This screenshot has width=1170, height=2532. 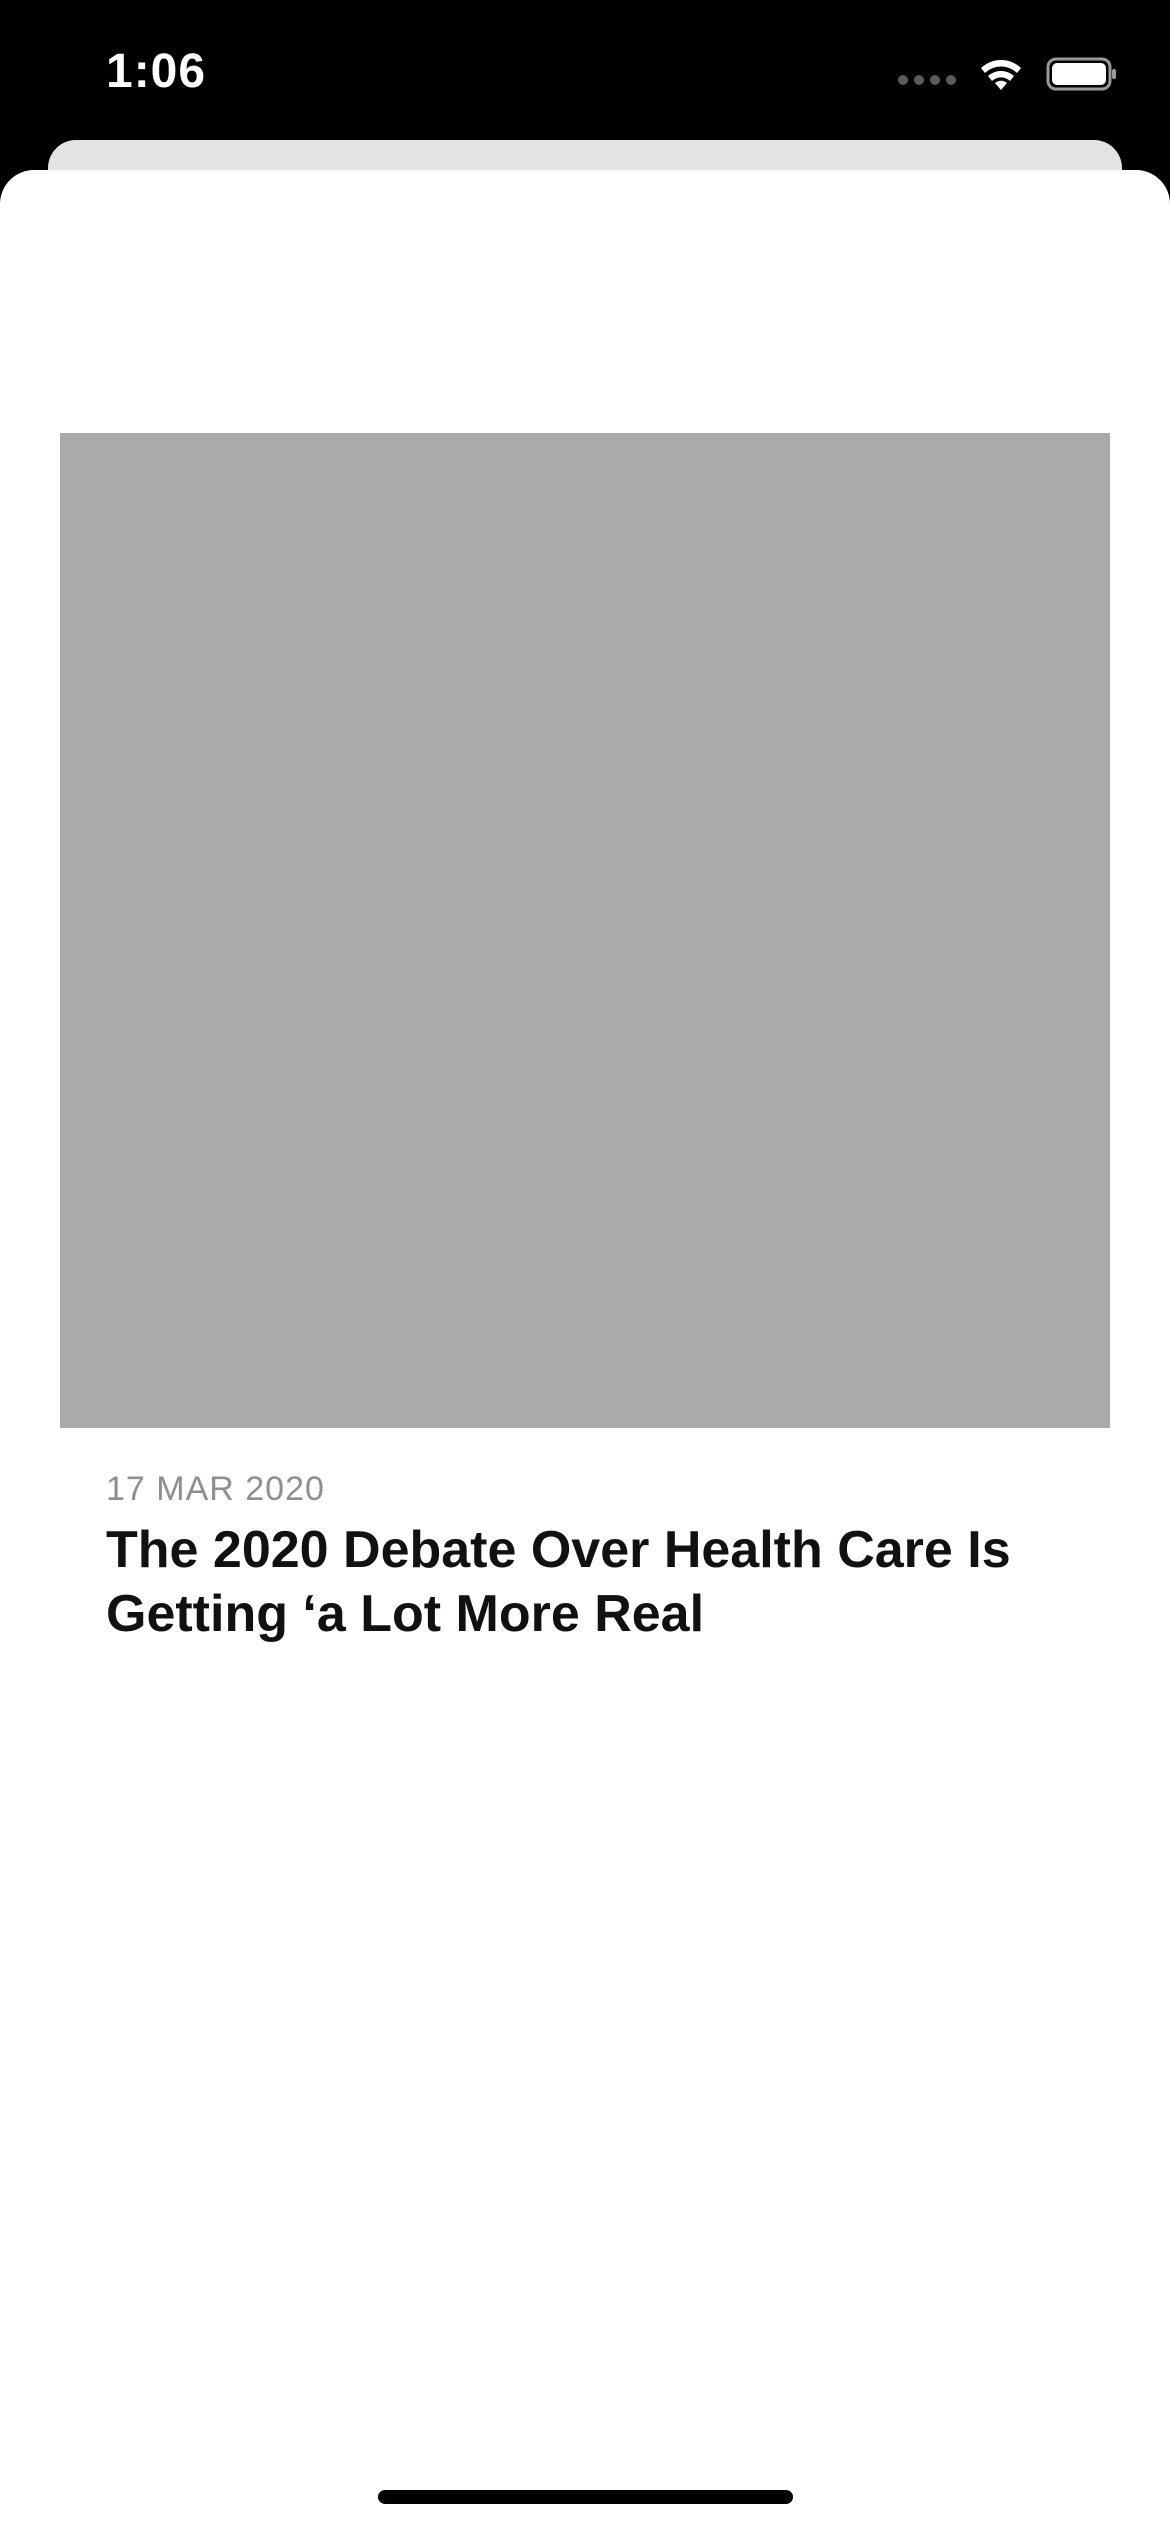 I want to click on home-indicator, so click(x=585, y=2497).